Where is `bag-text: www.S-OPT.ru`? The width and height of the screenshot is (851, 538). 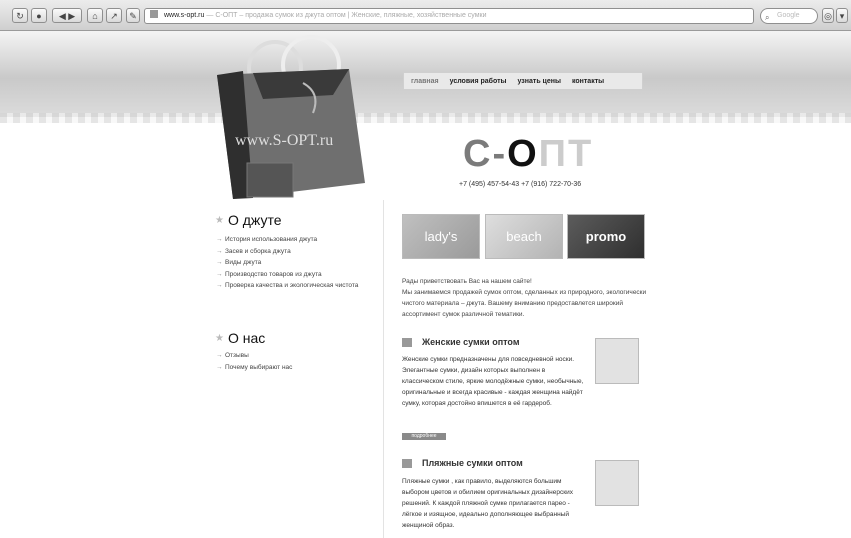
bag-text: www.S-OPT.ru is located at coordinates (284, 140).